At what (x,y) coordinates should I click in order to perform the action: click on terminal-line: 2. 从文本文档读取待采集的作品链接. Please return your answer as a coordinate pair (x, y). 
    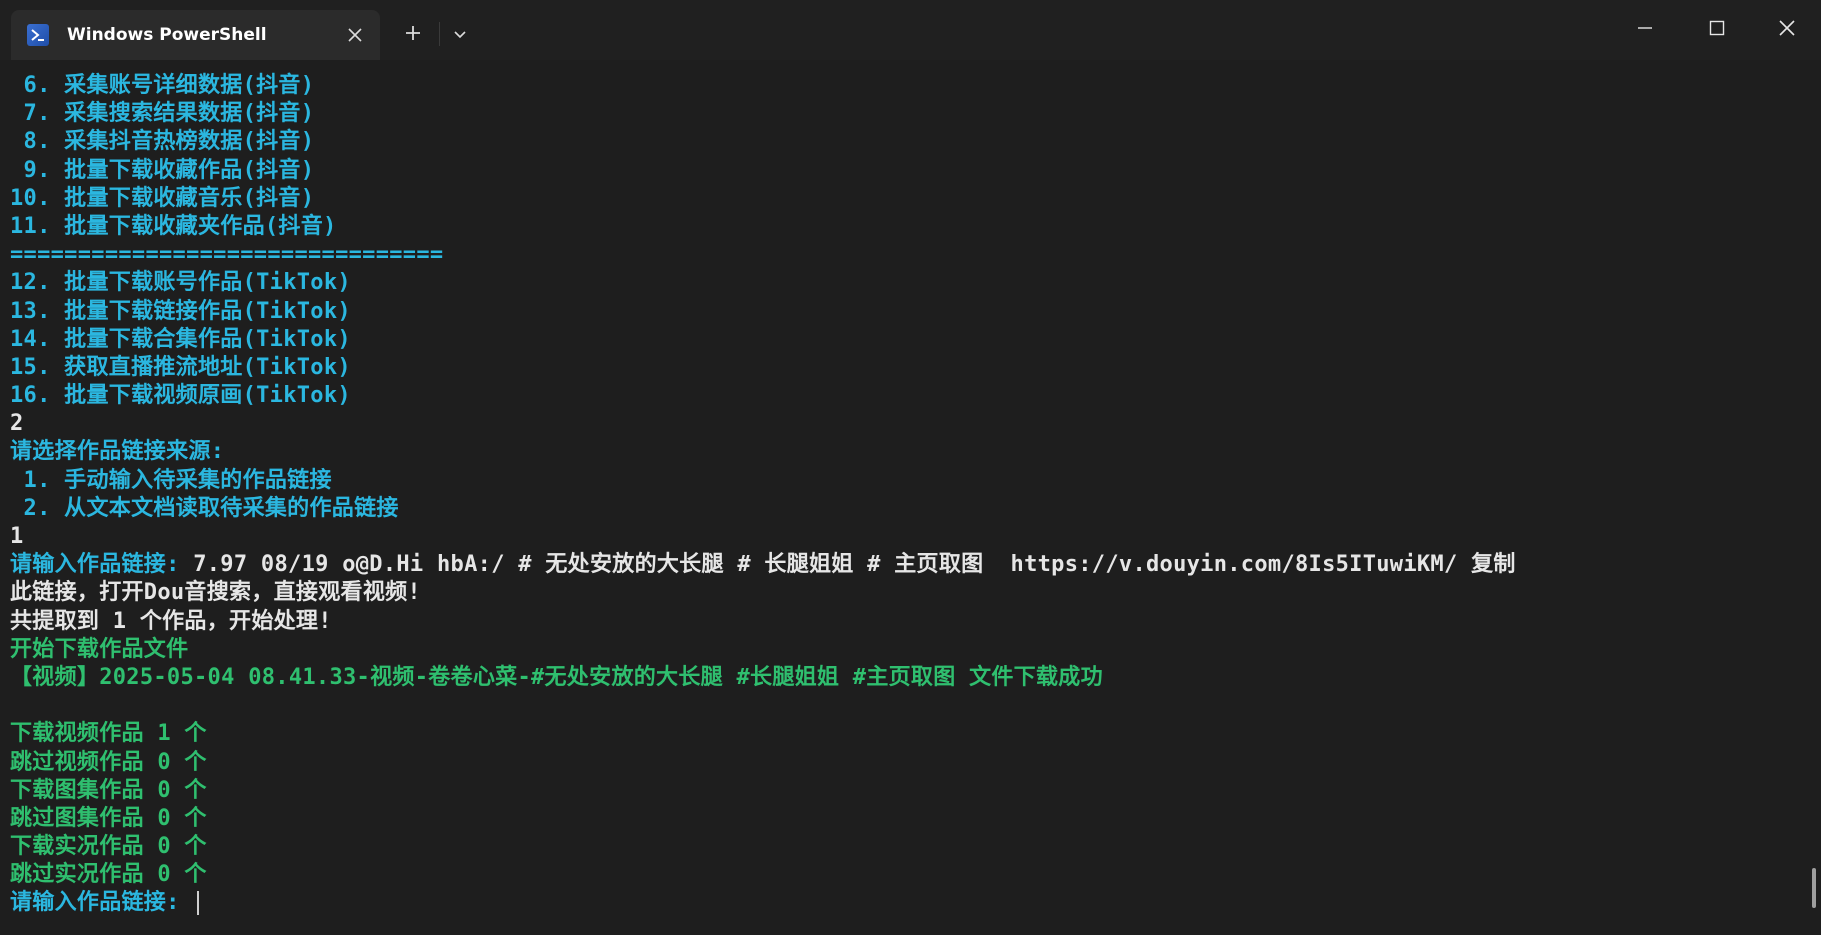
    Looking at the image, I should click on (204, 508).